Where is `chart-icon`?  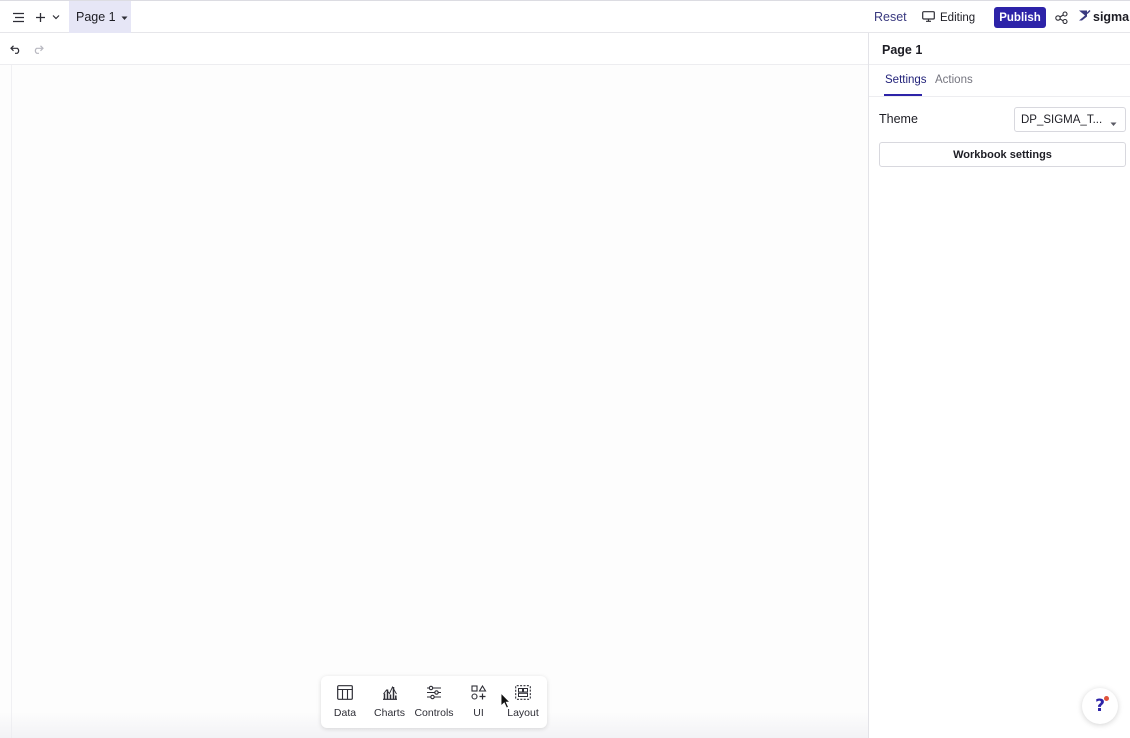 chart-icon is located at coordinates (390, 694).